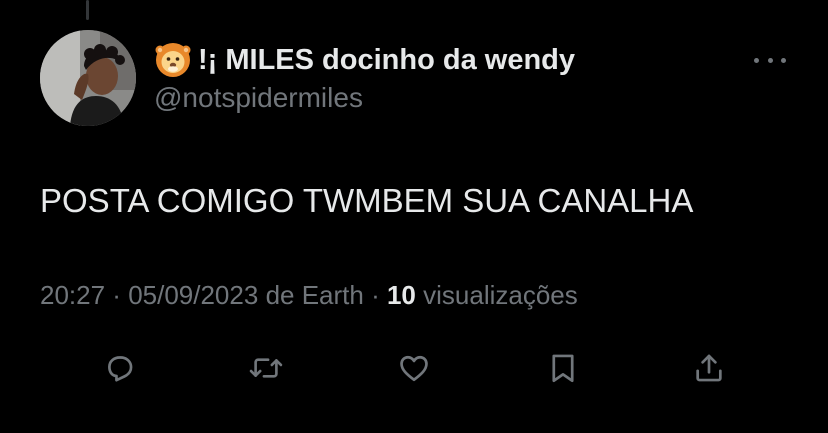 Image resolution: width=828 pixels, height=433 pixels. I want to click on display-name: !¡ MILES docinho da wendy, so click(364, 60).